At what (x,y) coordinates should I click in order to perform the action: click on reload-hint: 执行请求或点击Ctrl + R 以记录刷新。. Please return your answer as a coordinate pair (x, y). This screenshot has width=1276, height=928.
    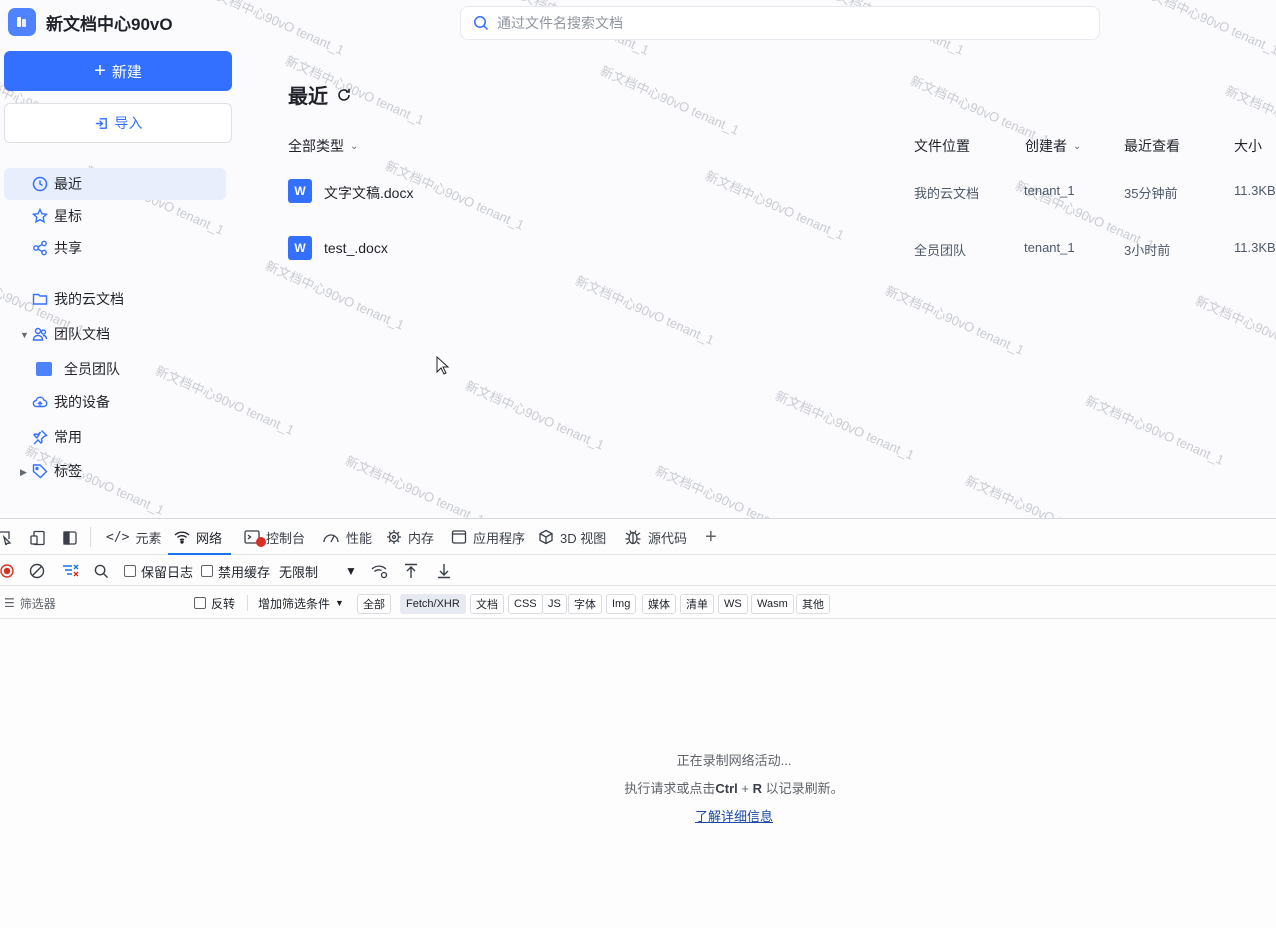
    Looking at the image, I should click on (638, 789).